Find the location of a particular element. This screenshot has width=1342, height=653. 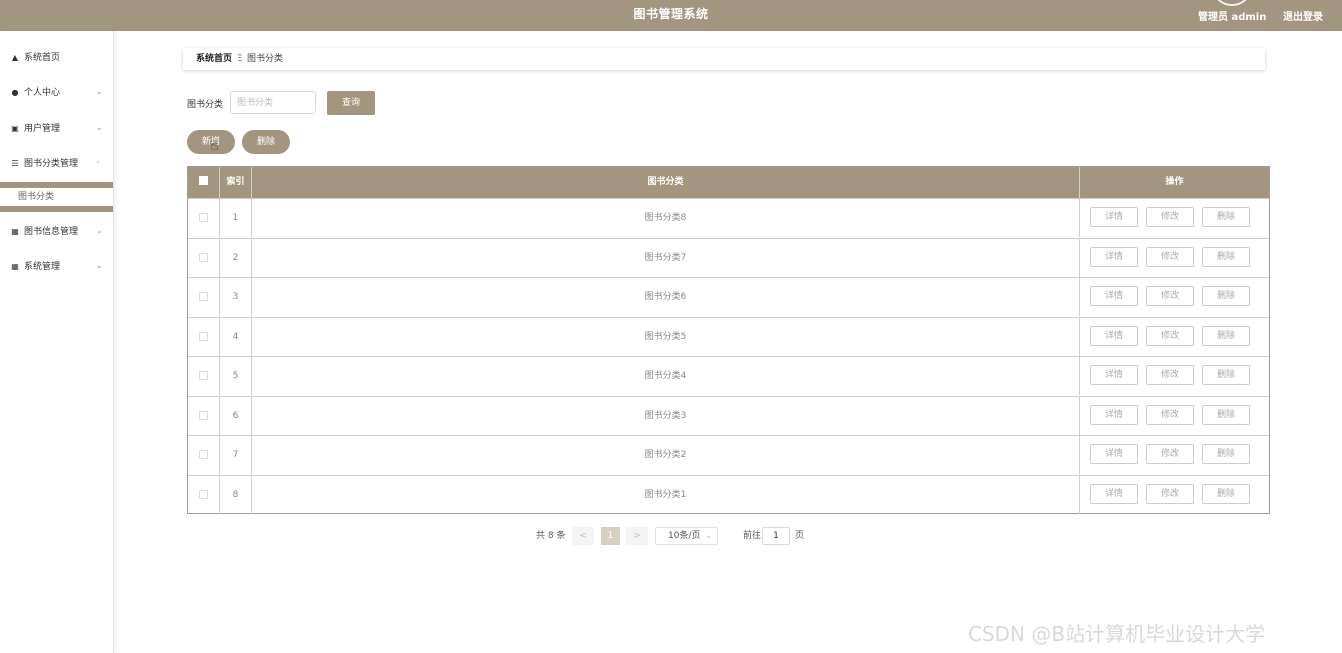

breadcrumb-current: 图书分类 is located at coordinates (265, 59).